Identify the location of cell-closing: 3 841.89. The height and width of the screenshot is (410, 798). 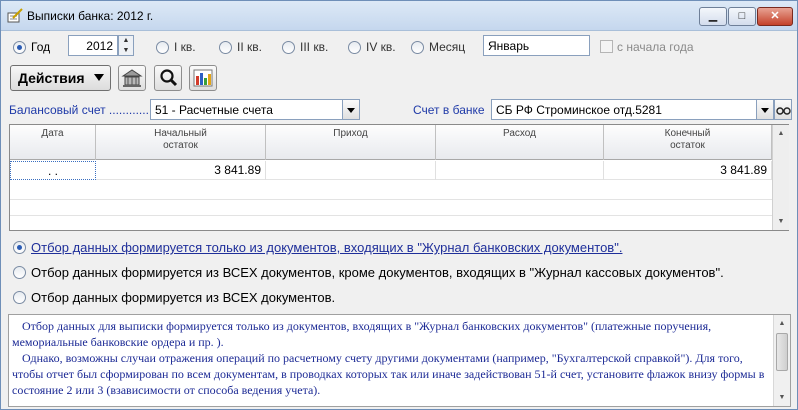
(688, 170).